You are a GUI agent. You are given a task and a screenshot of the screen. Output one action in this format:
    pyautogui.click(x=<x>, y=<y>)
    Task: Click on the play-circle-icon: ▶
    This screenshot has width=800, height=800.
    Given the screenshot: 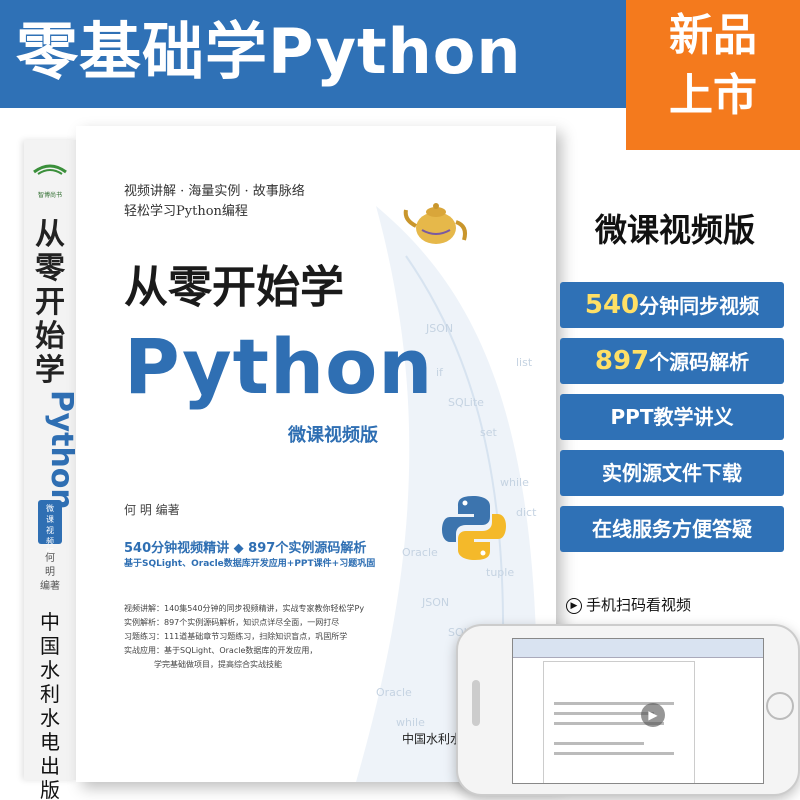 What is the action you would take?
    pyautogui.click(x=574, y=605)
    